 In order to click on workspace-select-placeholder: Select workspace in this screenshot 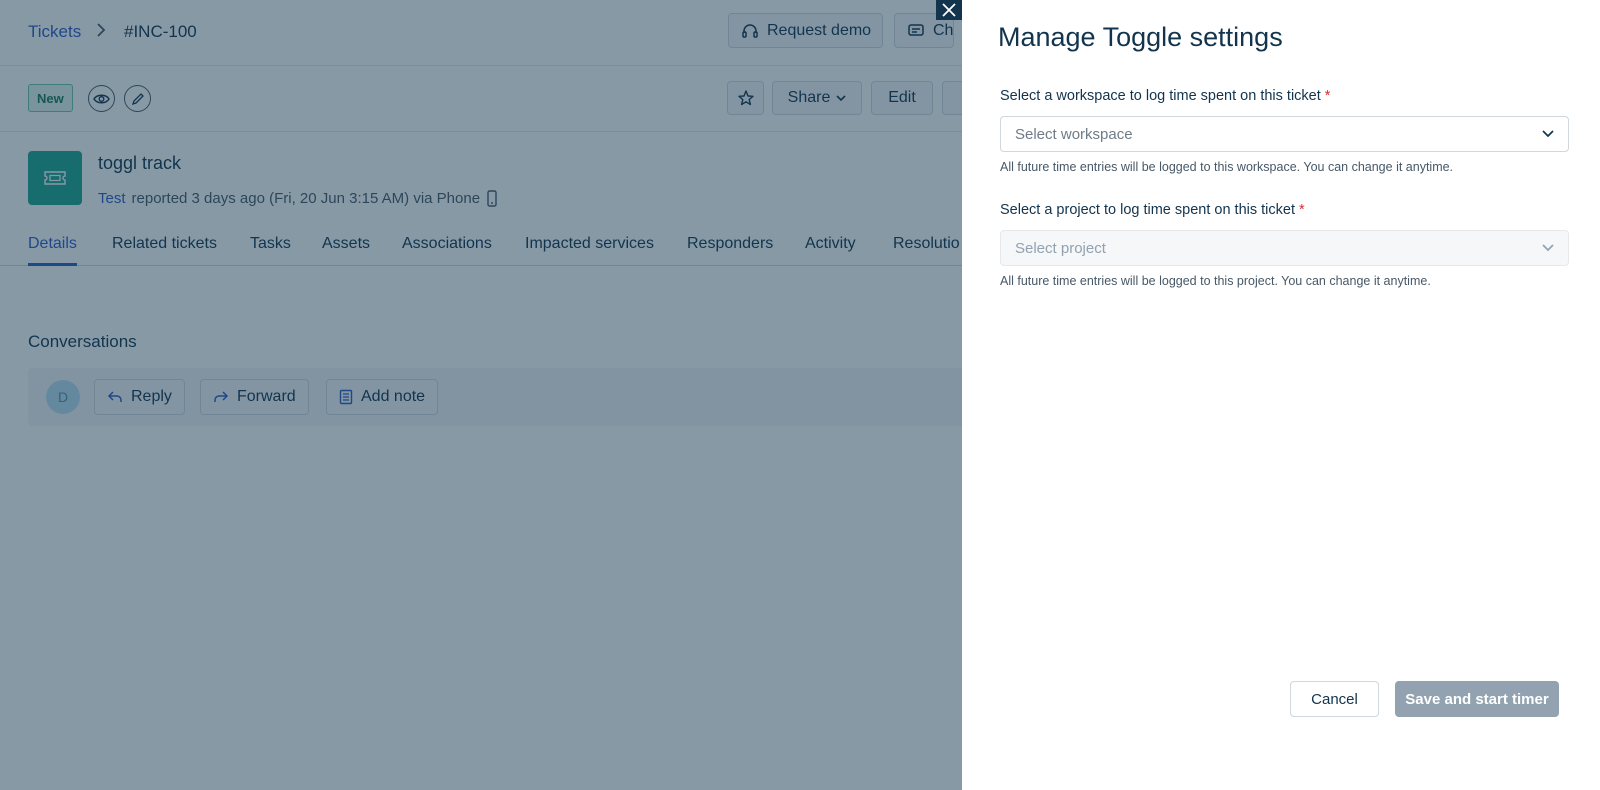, I will do `click(1074, 134)`.